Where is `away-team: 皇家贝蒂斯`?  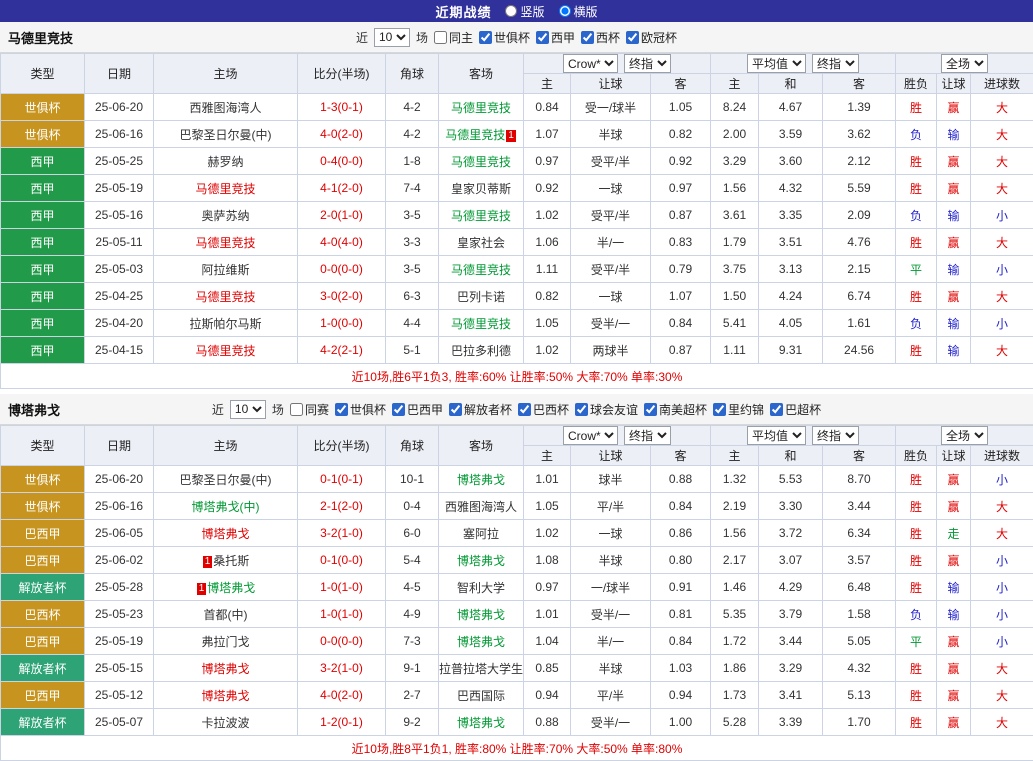
away-team: 皇家贝蒂斯 is located at coordinates (481, 188).